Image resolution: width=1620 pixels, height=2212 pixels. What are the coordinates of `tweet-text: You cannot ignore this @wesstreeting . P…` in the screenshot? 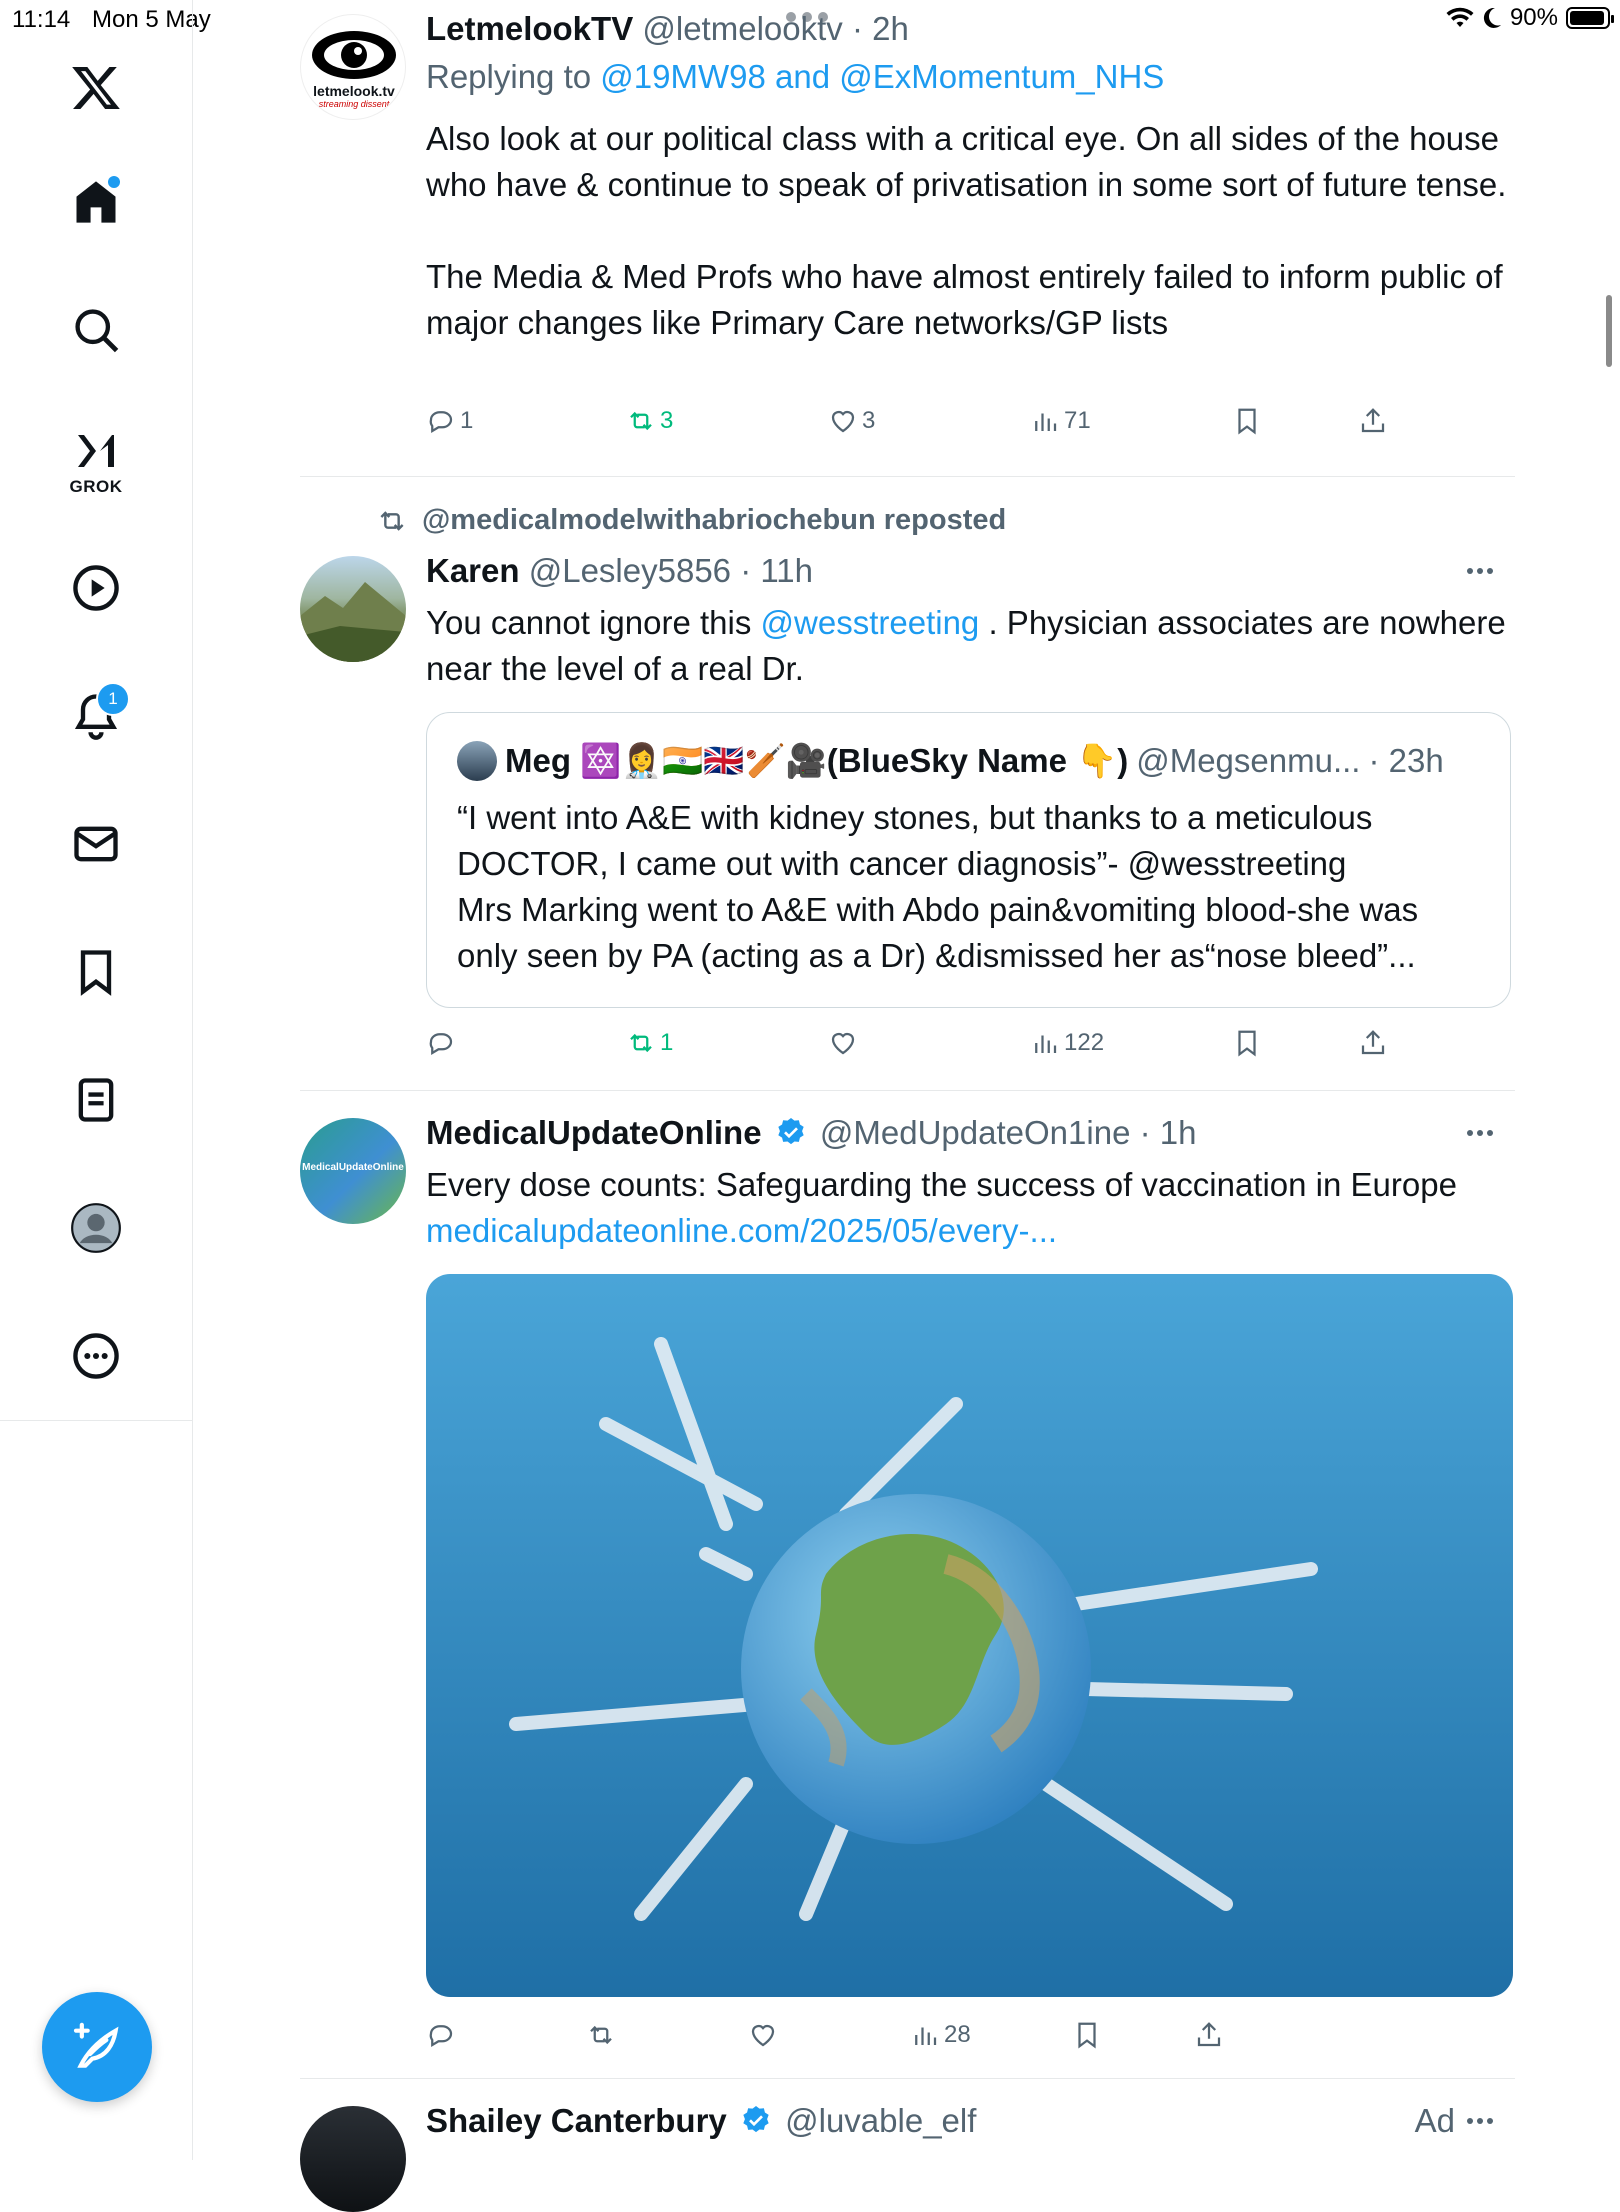 It's located at (968, 646).